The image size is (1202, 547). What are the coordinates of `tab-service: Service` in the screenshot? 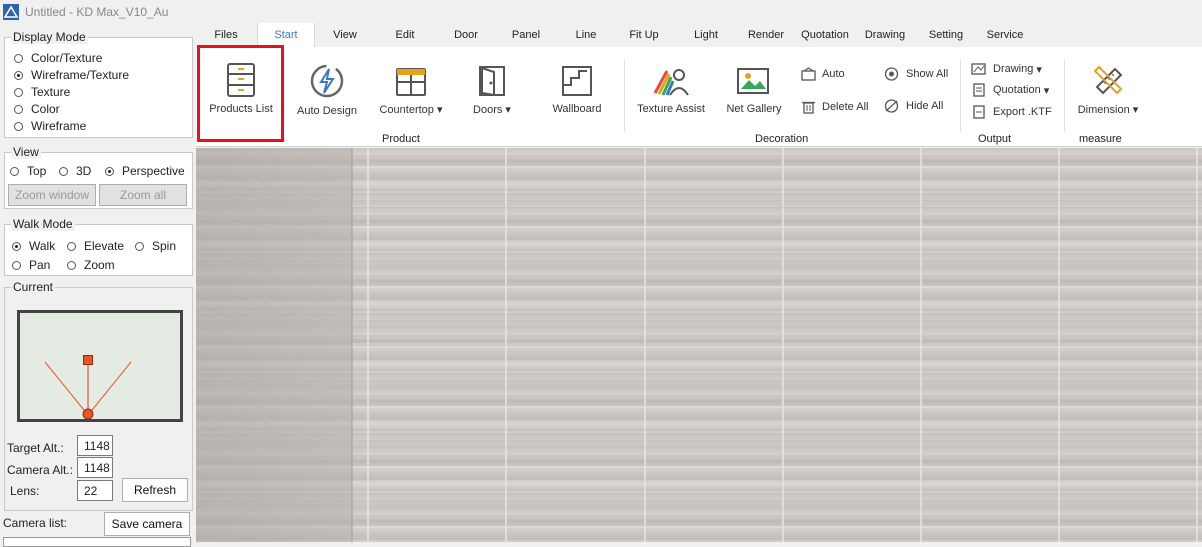 It's located at (1005, 35).